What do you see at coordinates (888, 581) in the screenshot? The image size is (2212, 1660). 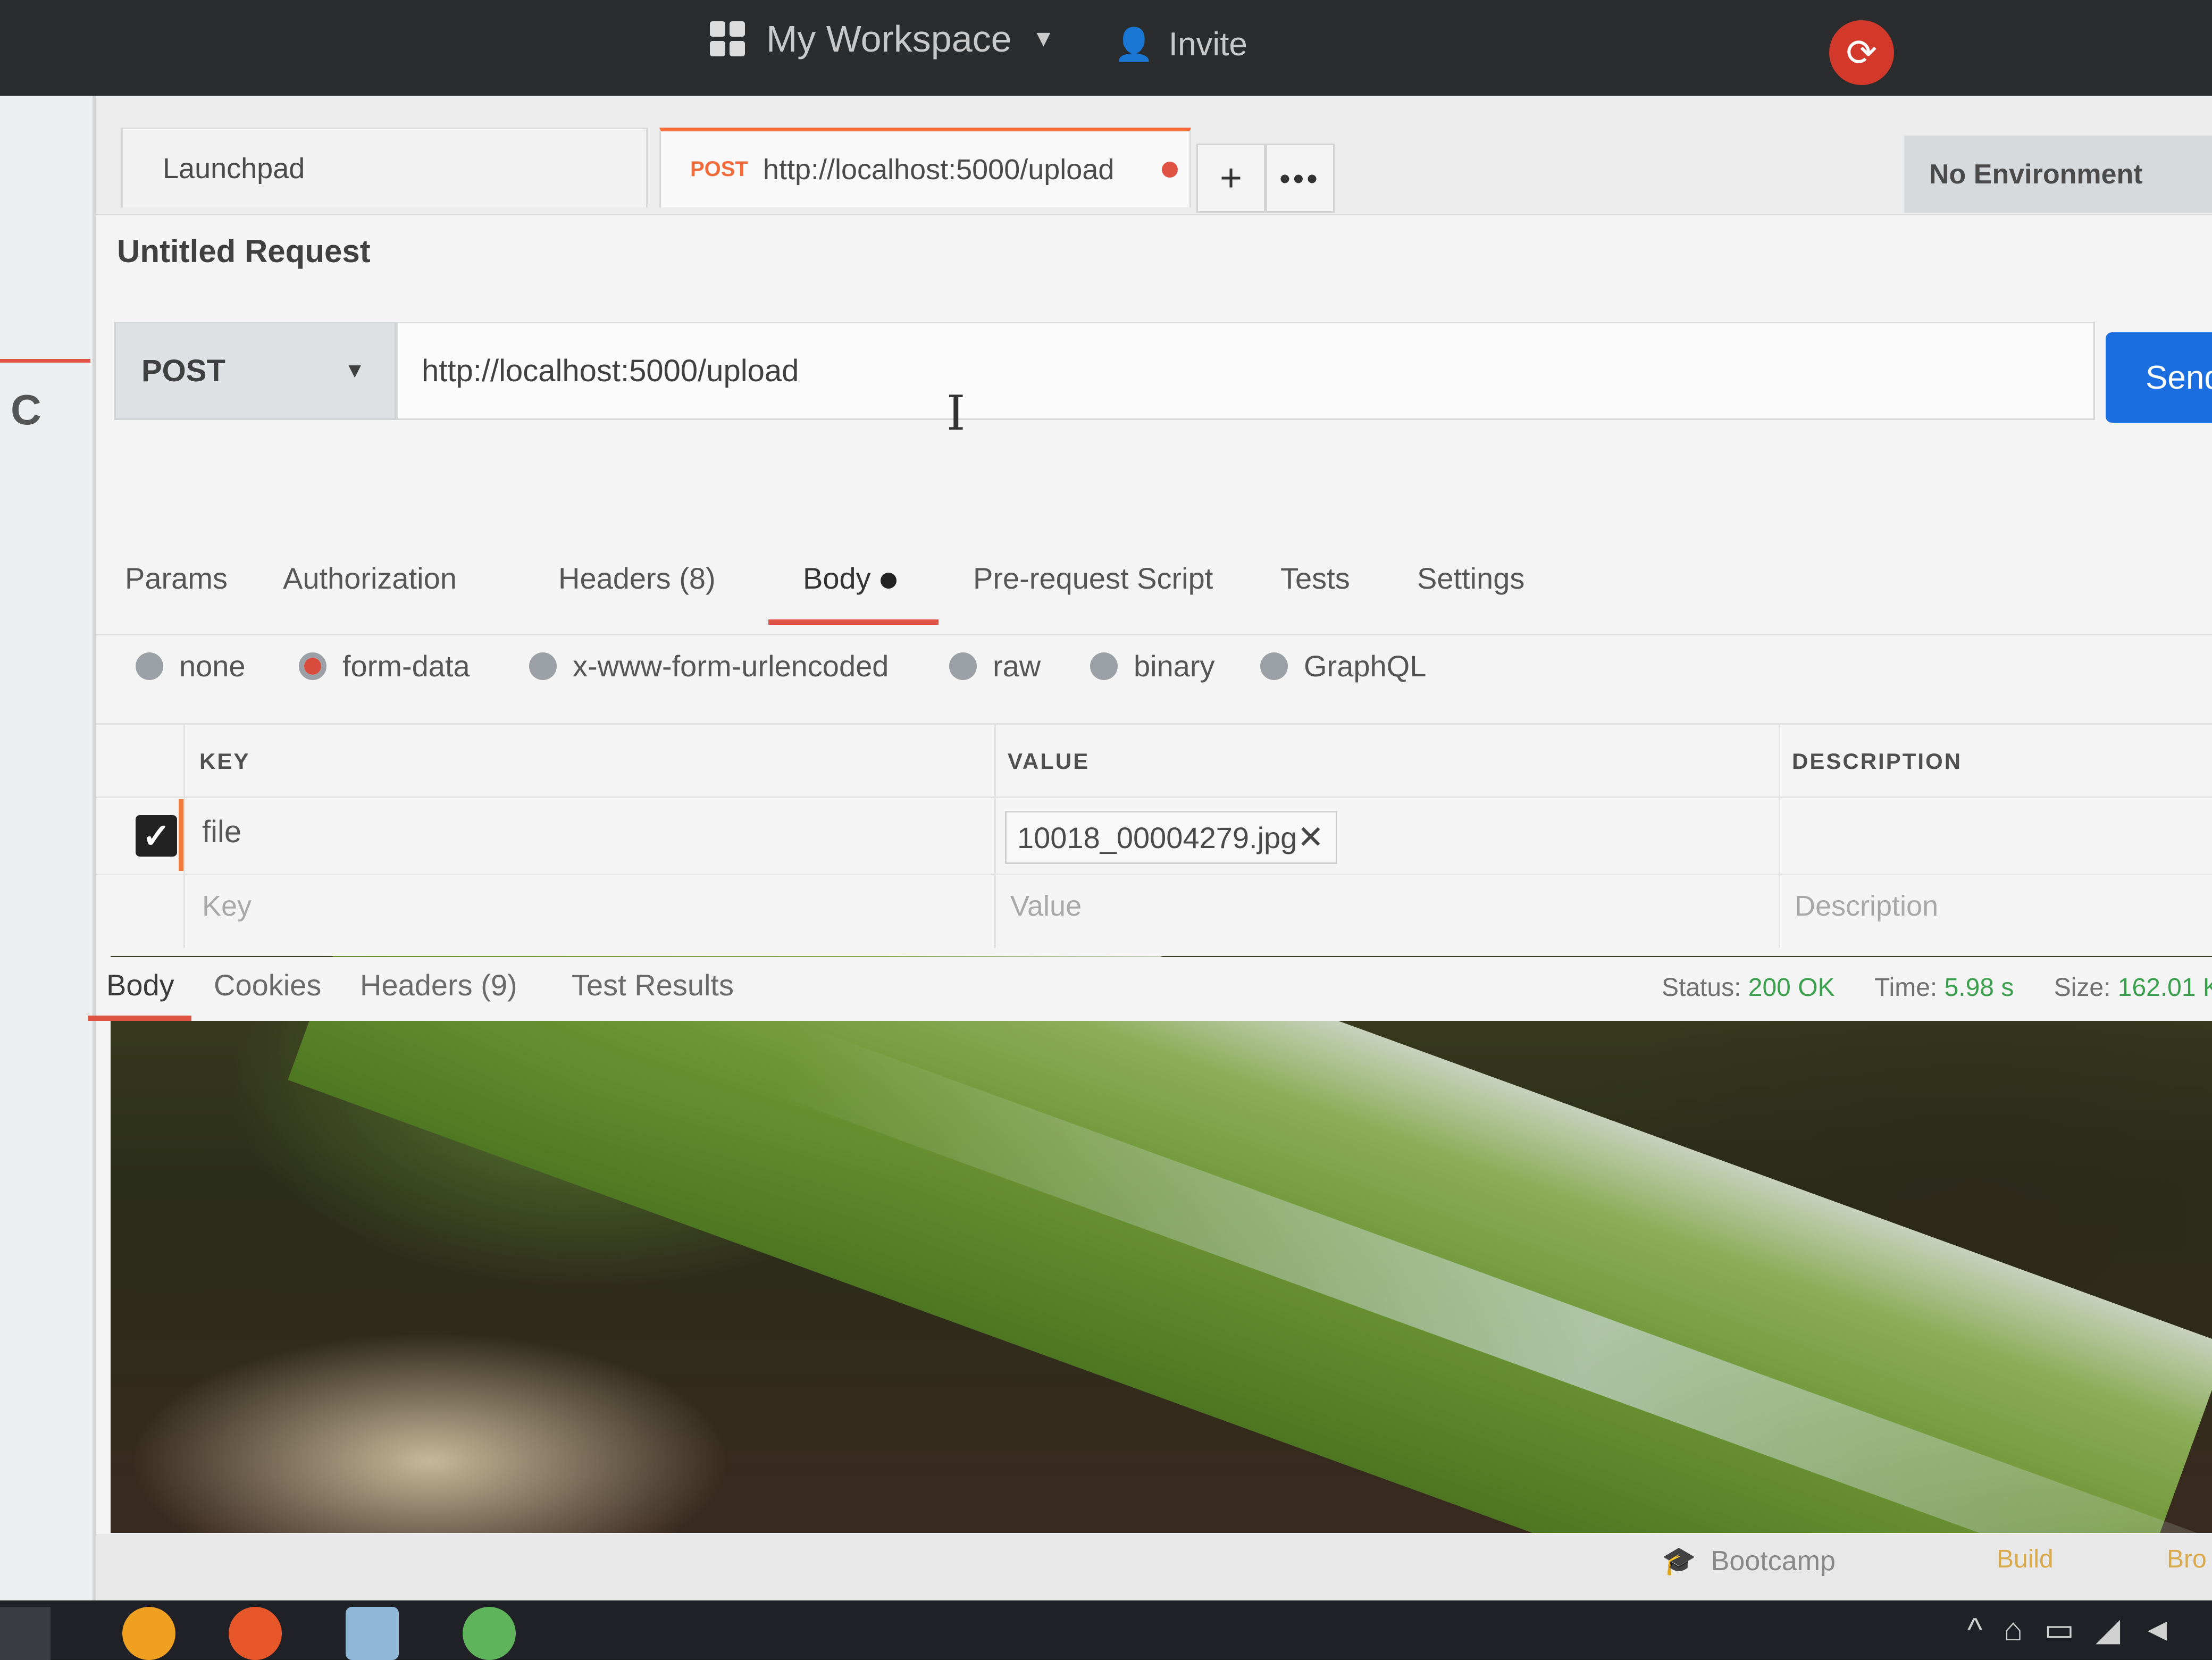 I see `body-set-dot-icon` at bounding box center [888, 581].